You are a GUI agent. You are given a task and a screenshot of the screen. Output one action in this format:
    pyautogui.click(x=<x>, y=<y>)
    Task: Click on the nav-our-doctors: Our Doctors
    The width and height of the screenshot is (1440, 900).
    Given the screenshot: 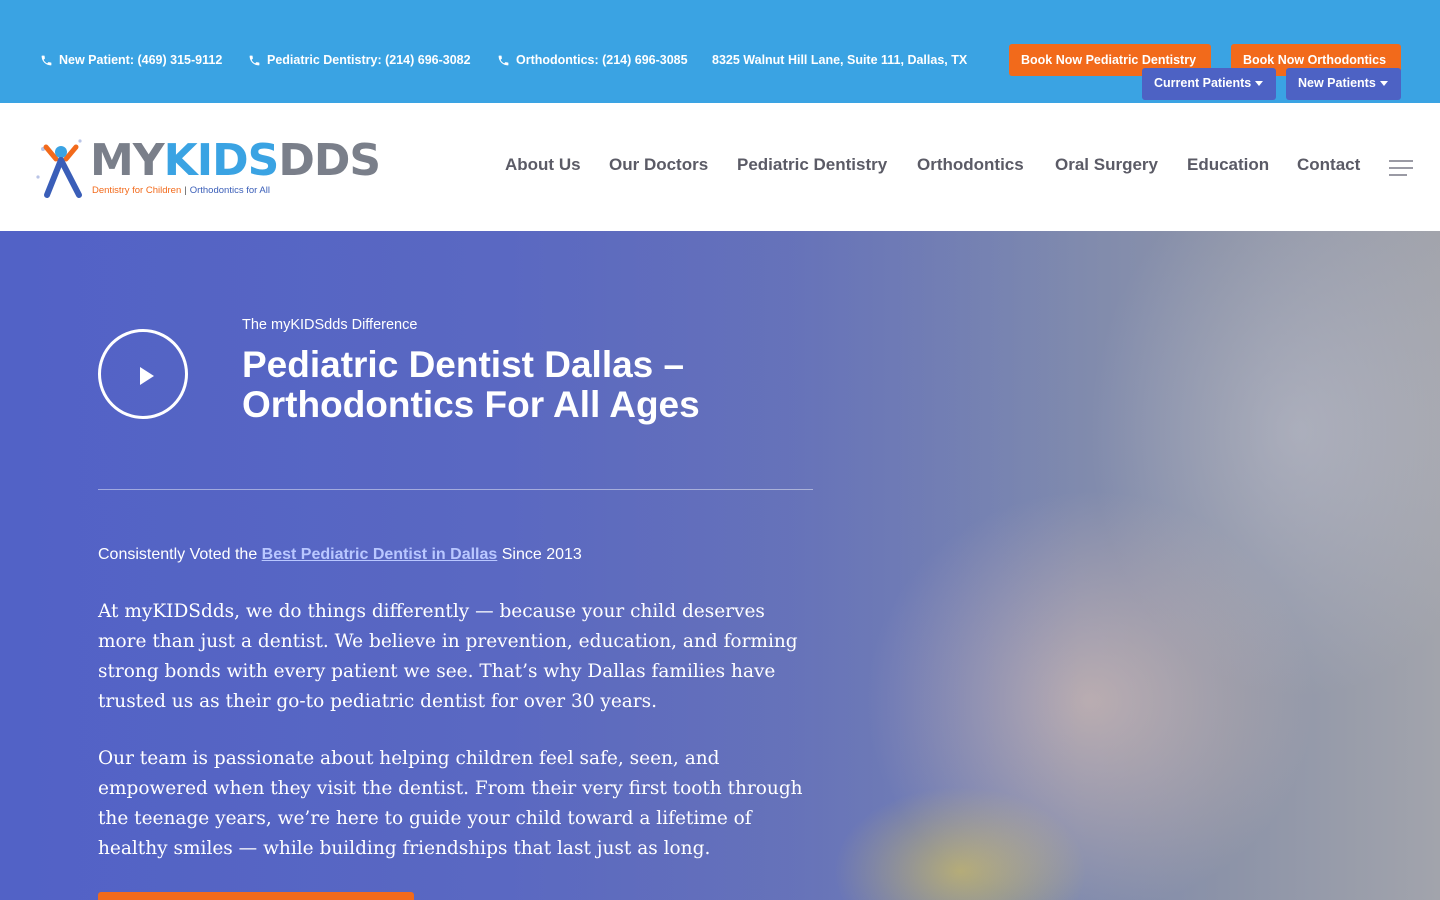 What is the action you would take?
    pyautogui.click(x=658, y=165)
    